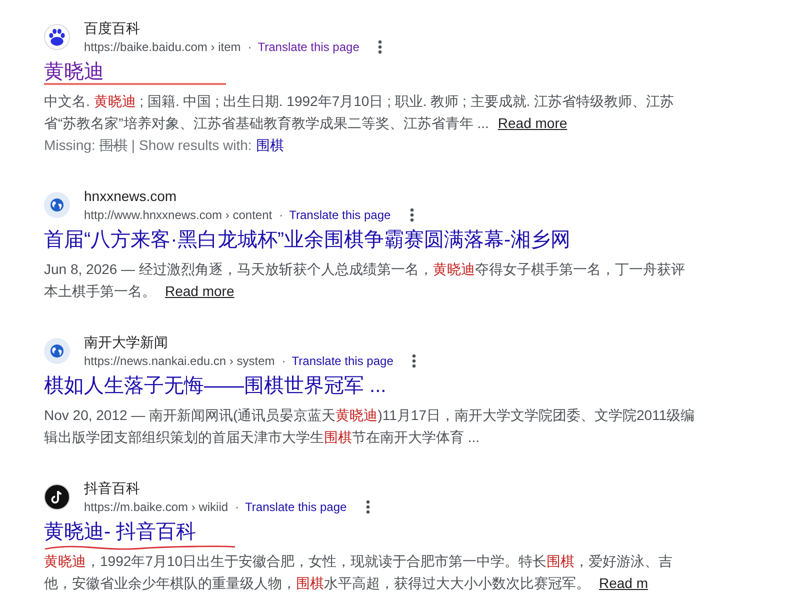  Describe the element at coordinates (178, 215) in the screenshot. I see `result-url: http://www.hnxxnews.com › content` at that location.